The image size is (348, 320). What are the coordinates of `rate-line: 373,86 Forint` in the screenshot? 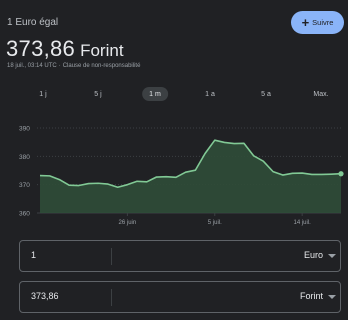 It's located at (65, 49).